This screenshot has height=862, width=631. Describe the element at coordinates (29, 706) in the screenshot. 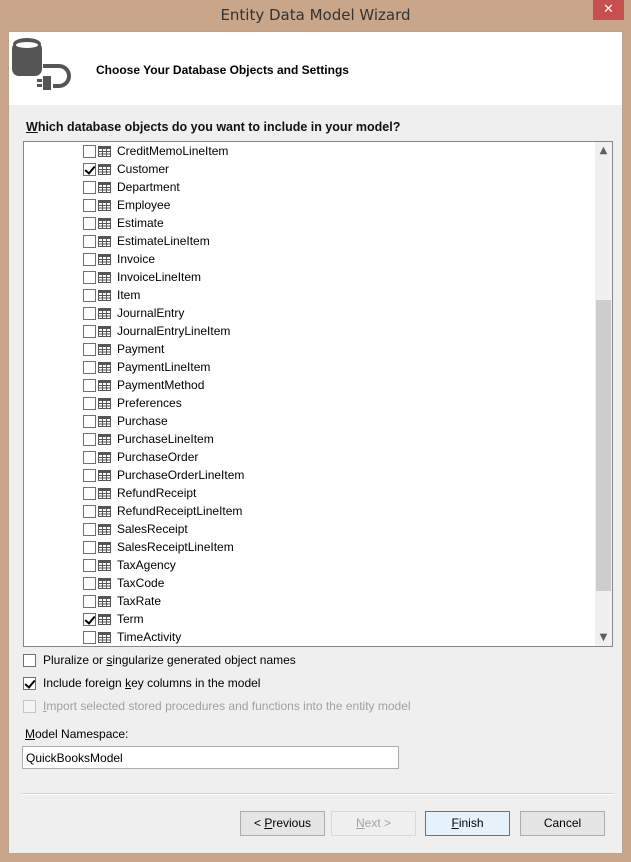

I see `stored-procedures-checkbox` at that location.